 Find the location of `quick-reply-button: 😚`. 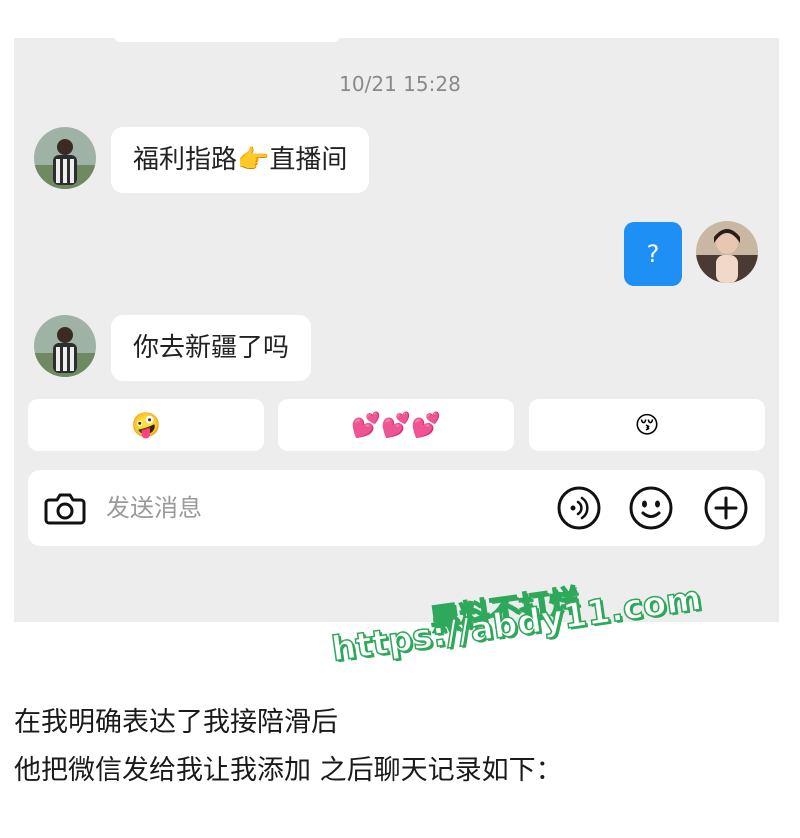

quick-reply-button: 😚 is located at coordinates (647, 425).